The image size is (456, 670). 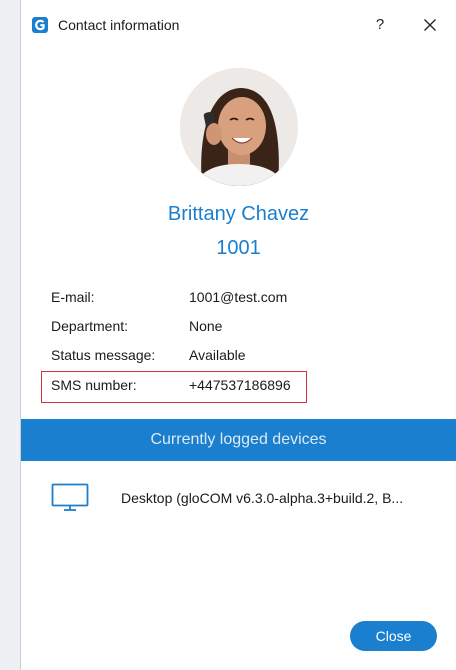 What do you see at coordinates (238, 214) in the screenshot?
I see `contact-name: Brittany Chavez` at bounding box center [238, 214].